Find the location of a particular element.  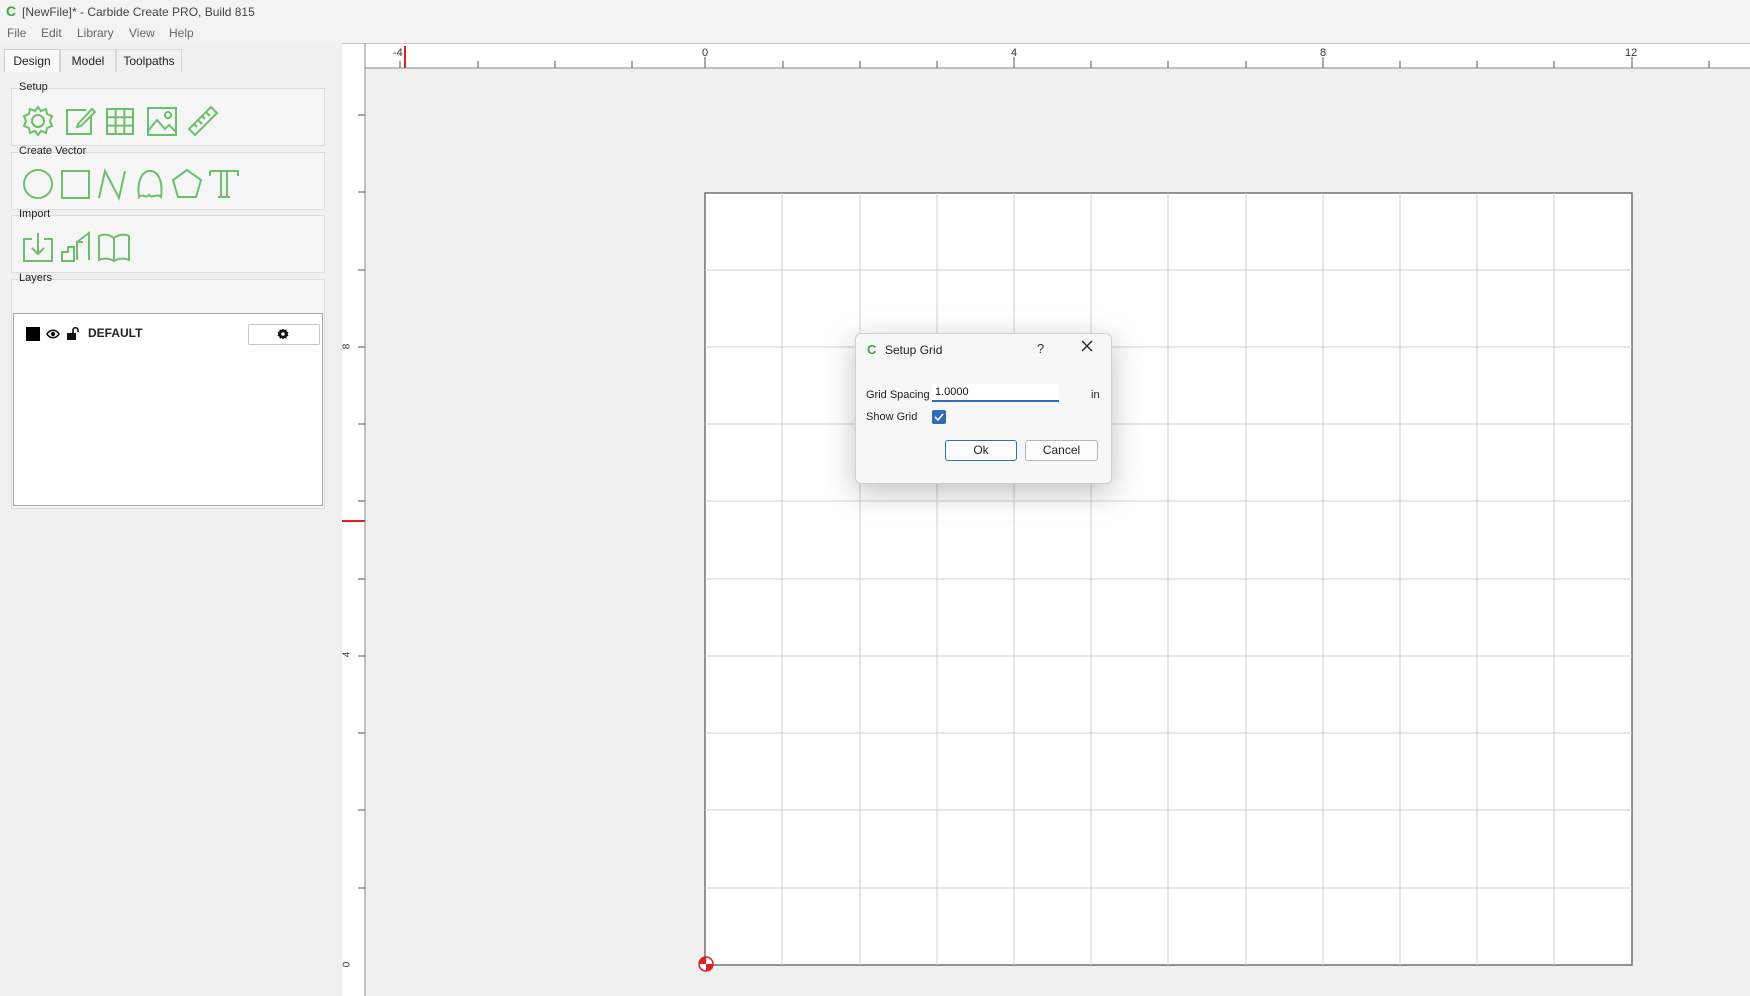

checkmark-icon is located at coordinates (939, 417).